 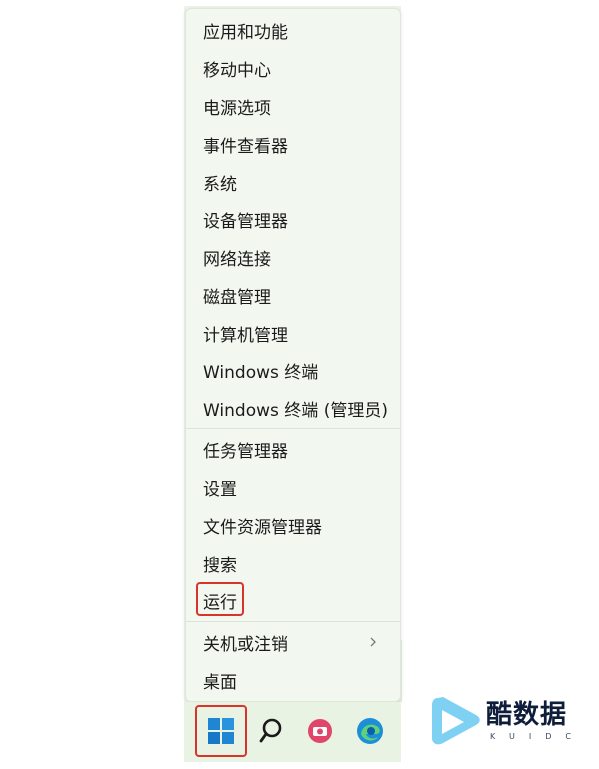 What do you see at coordinates (245, 32) in the screenshot?
I see `menu-item-label: 应用和功能` at bounding box center [245, 32].